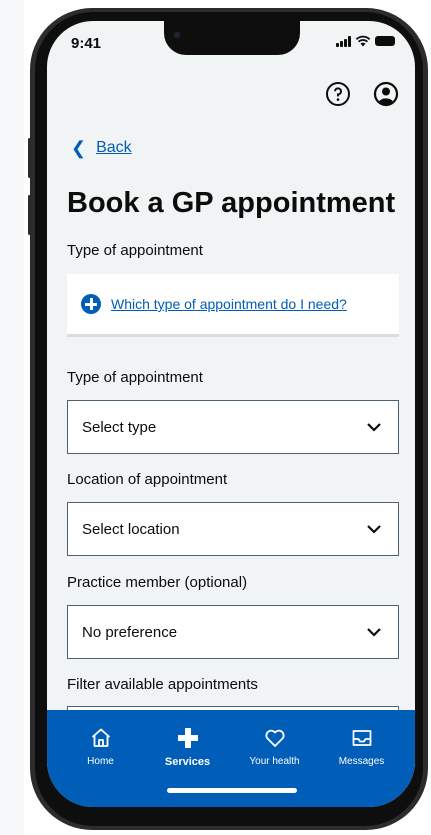 This screenshot has height=835, width=431. I want to click on heart-icon, so click(274, 738).